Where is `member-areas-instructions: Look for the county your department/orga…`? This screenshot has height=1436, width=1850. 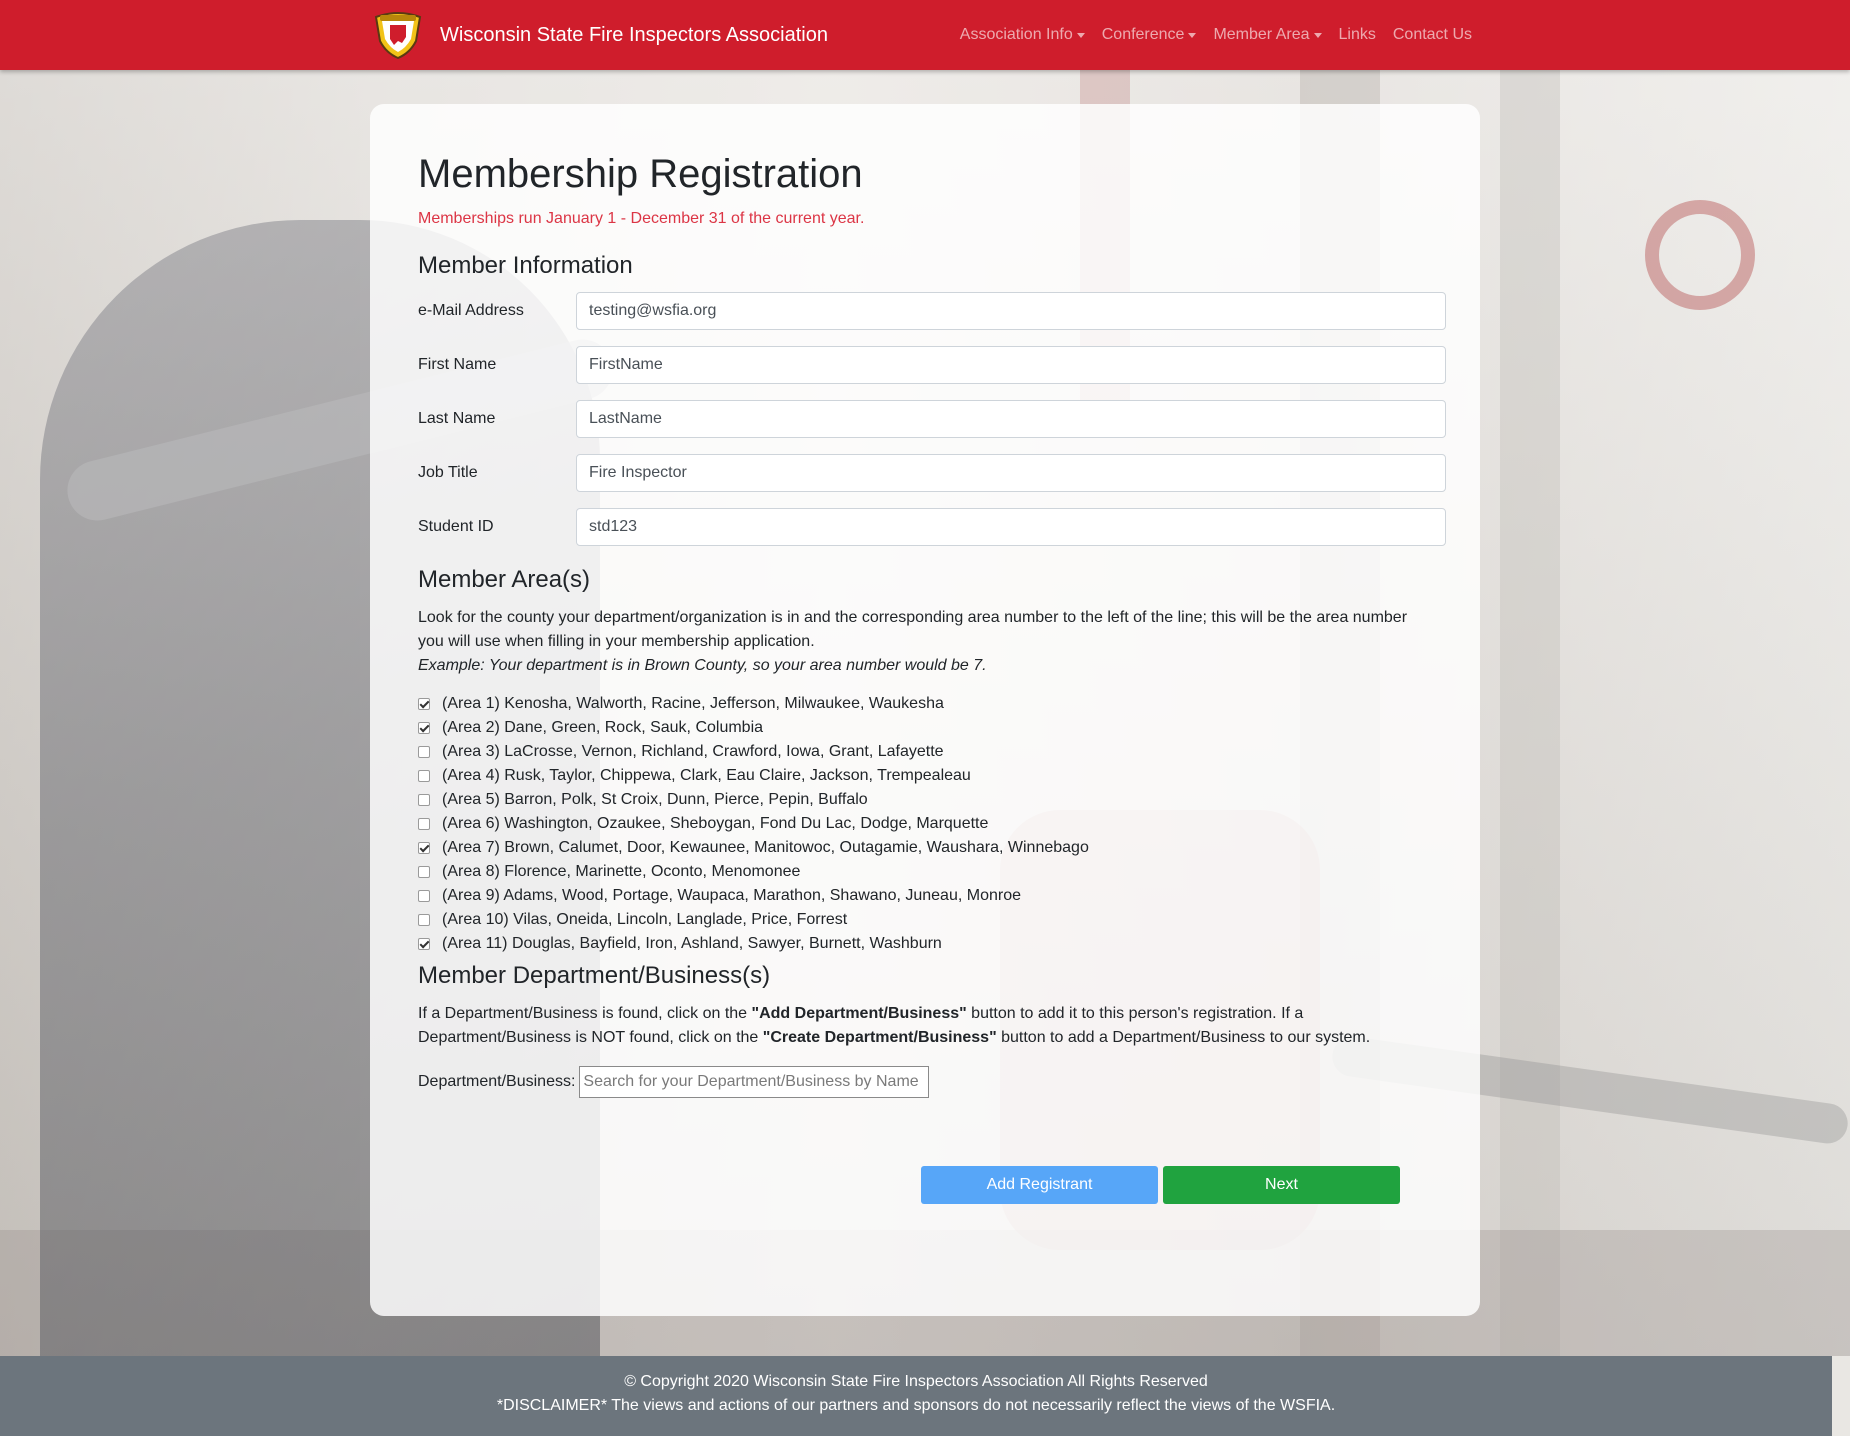
member-areas-instructions: Look for the county your department/orga… is located at coordinates (923, 642).